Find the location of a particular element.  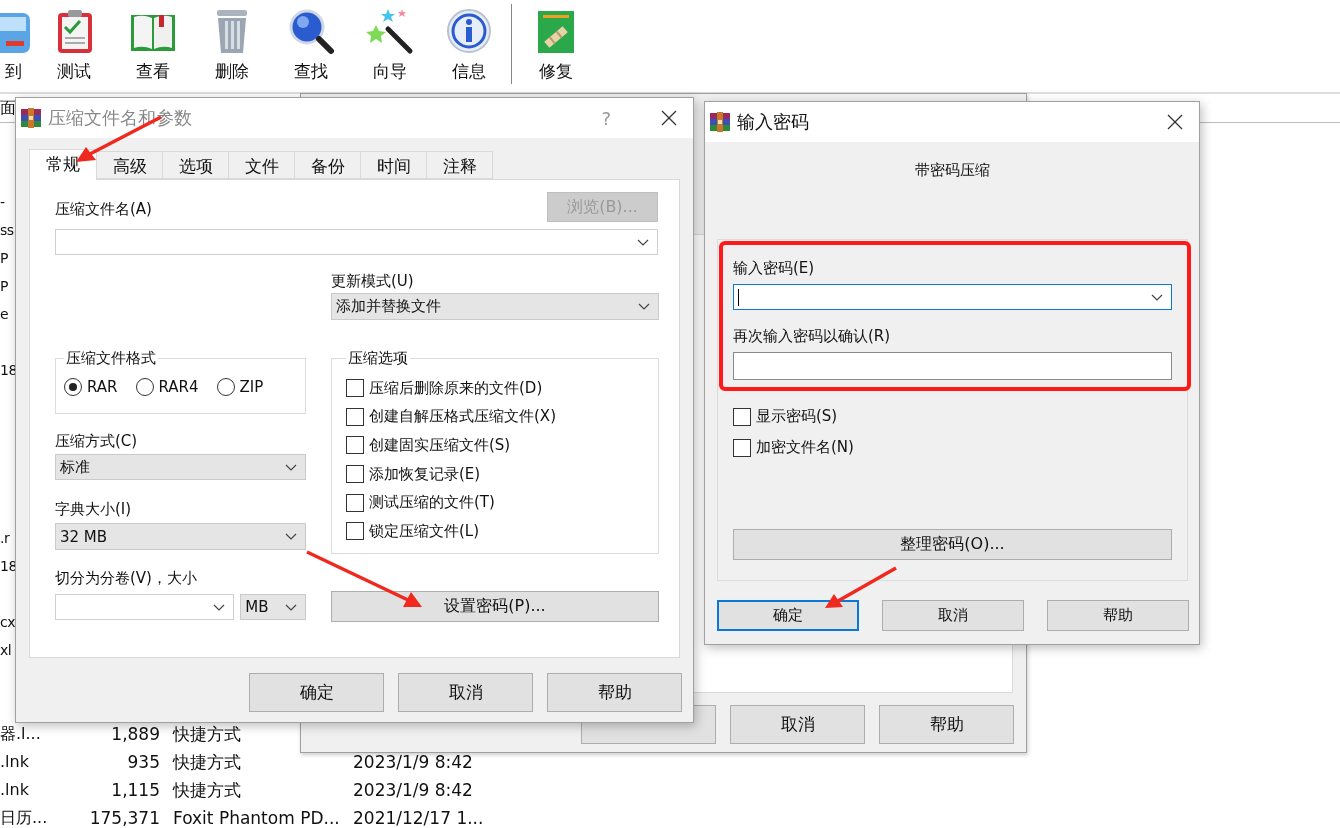

toolbar-button: 向导 is located at coordinates (389, 45).